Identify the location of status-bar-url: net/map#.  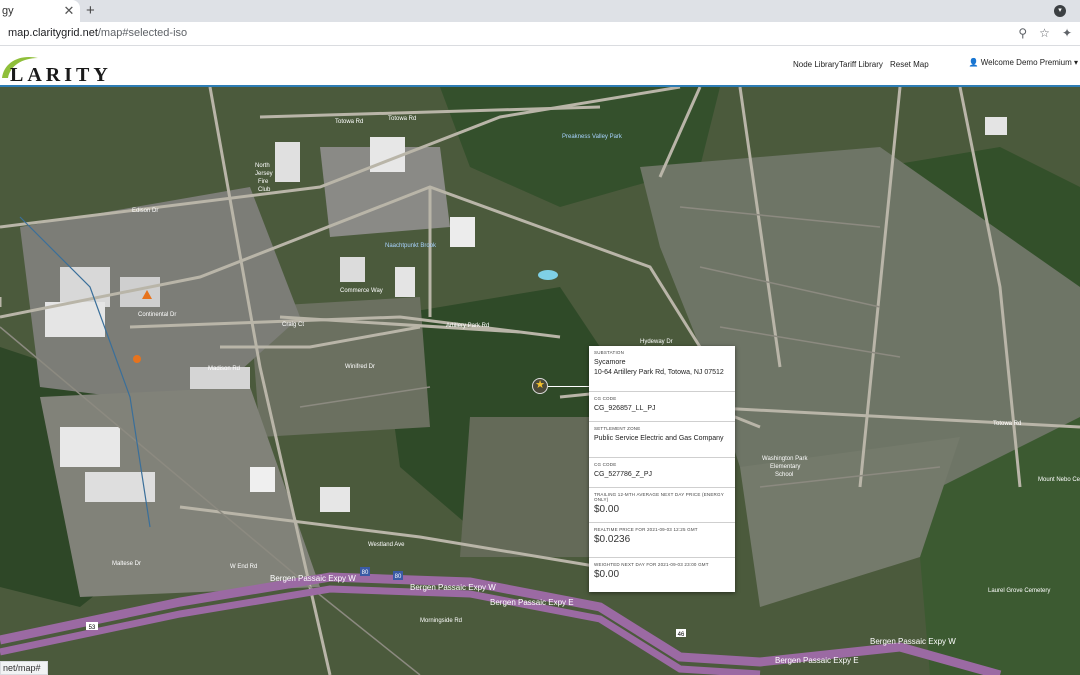
(24, 668).